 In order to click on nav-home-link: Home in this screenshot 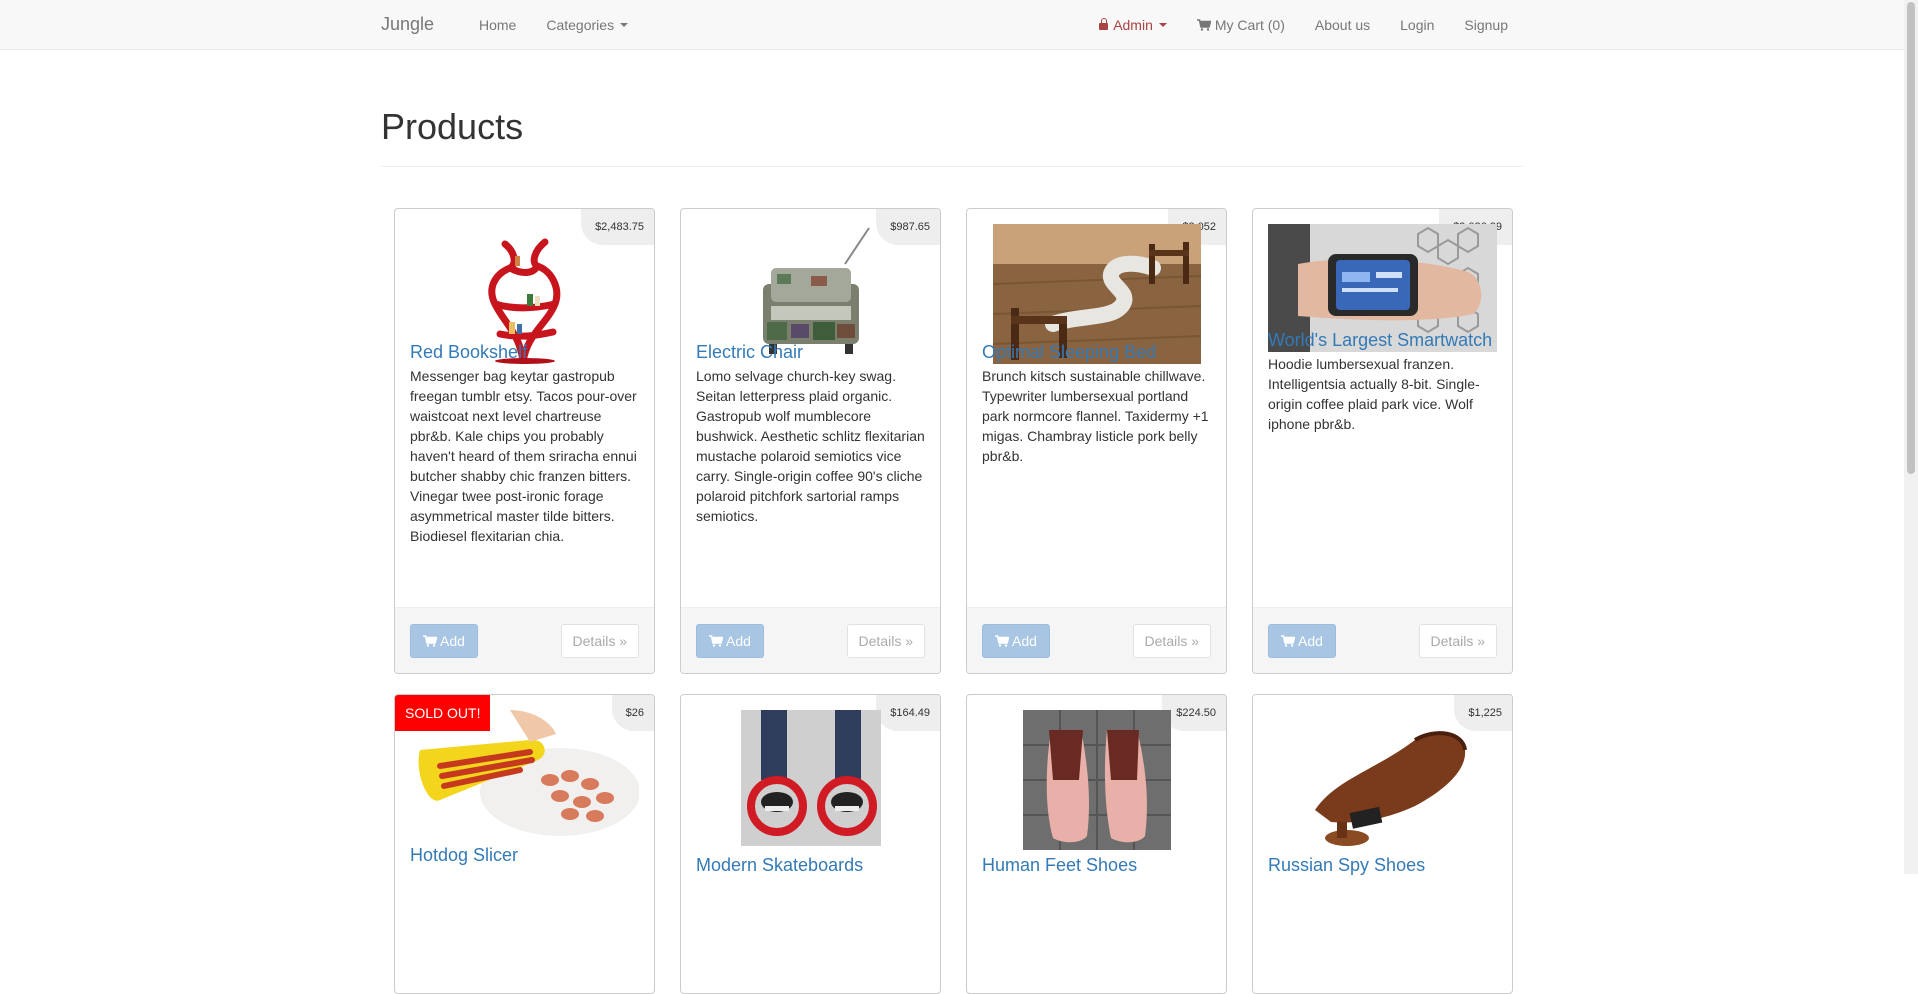, I will do `click(497, 25)`.